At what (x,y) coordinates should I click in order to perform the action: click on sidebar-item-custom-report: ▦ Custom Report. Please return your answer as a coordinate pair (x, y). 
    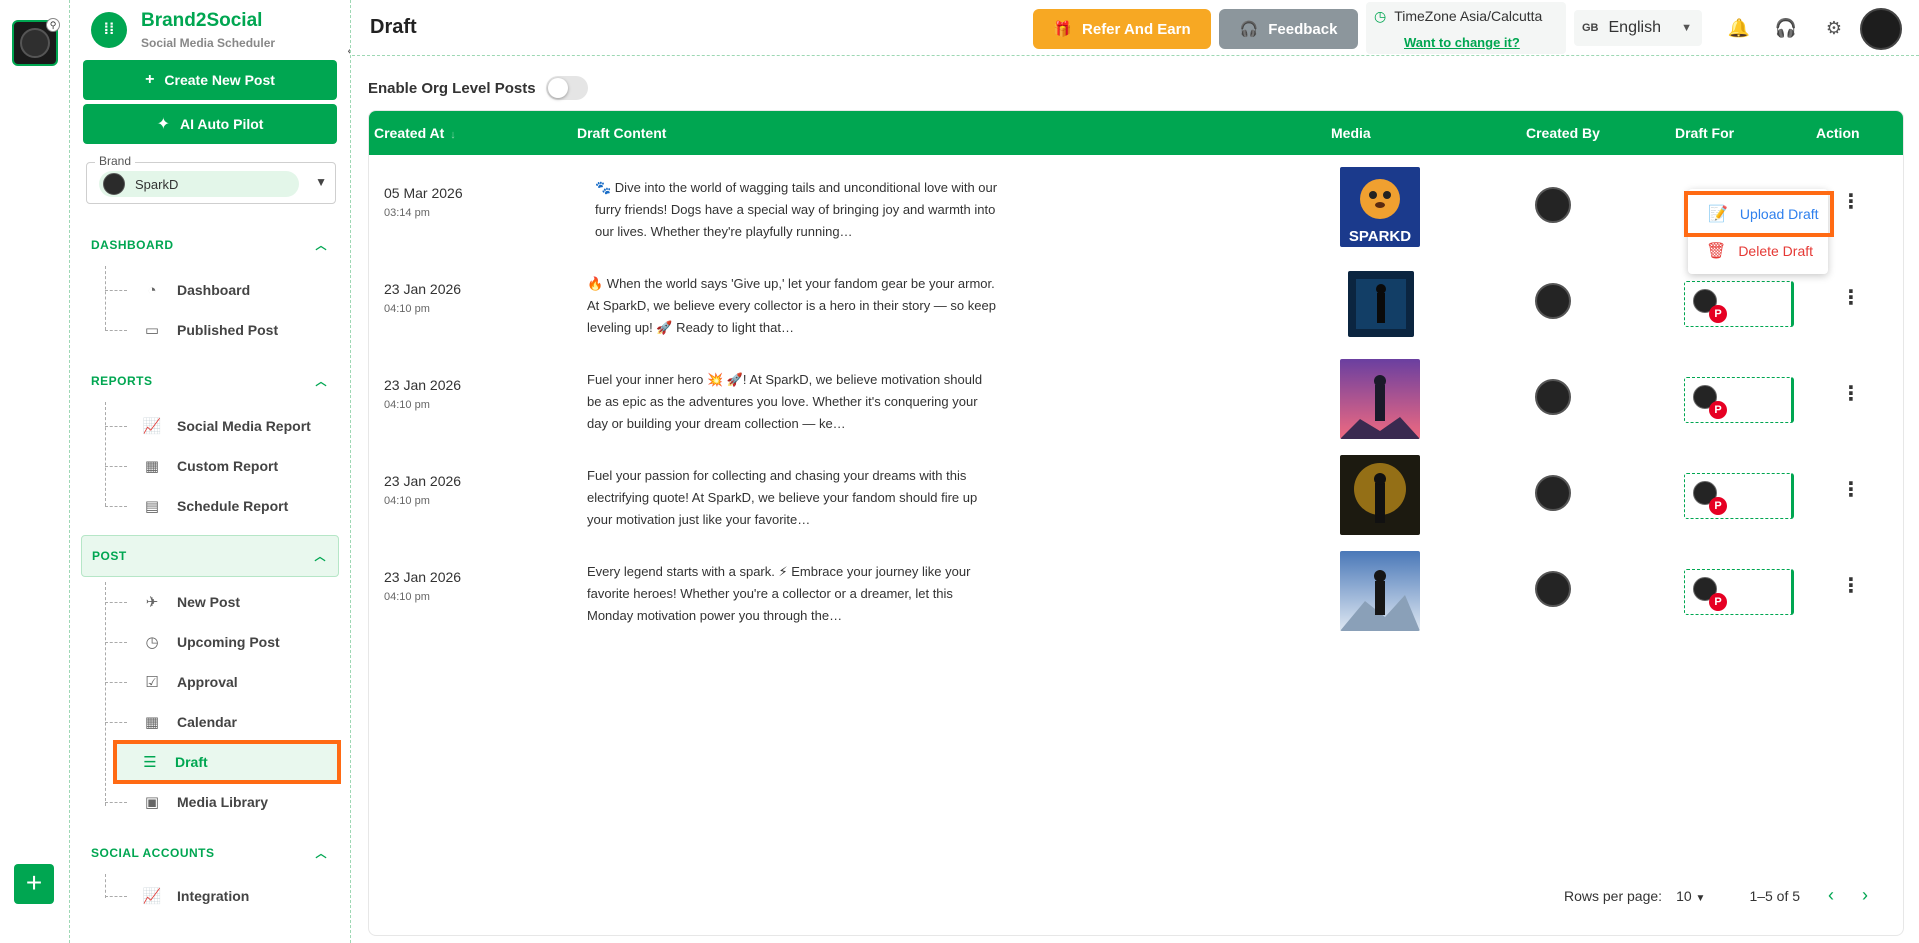
    Looking at the image, I should click on (217, 466).